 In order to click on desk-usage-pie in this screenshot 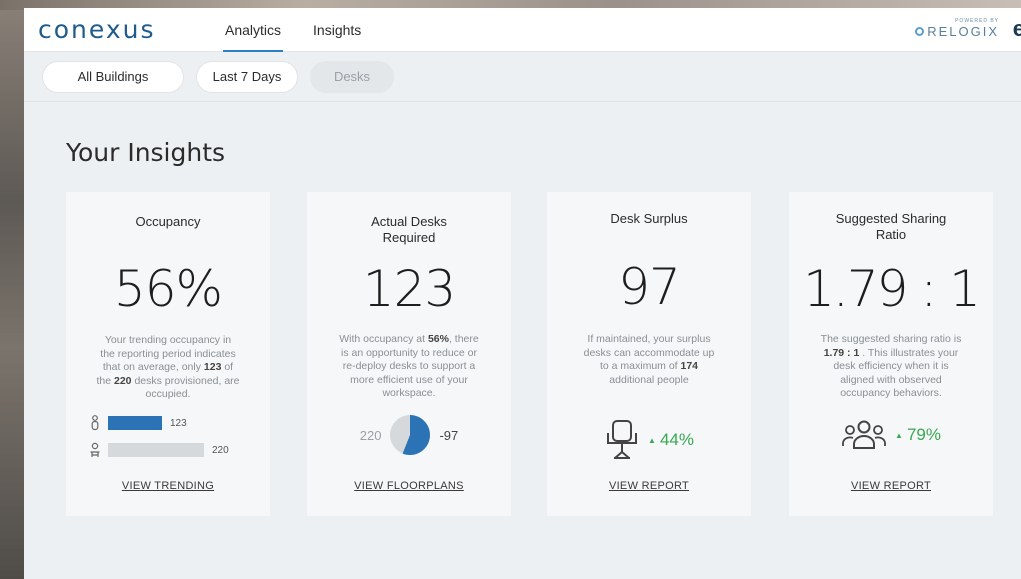, I will do `click(410, 435)`.